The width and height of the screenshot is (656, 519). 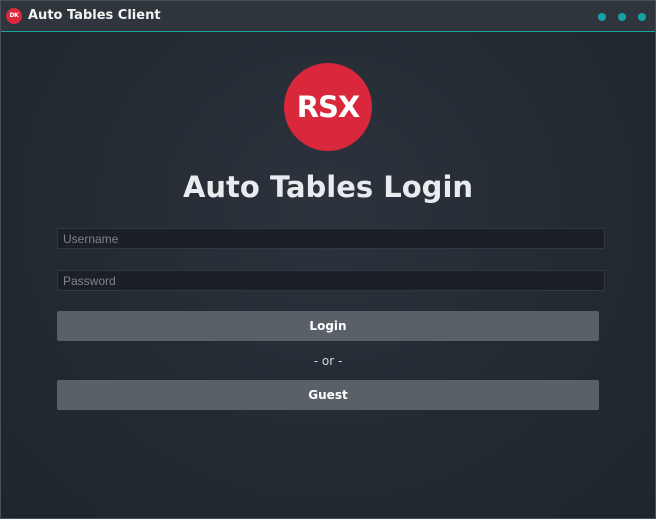 What do you see at coordinates (328, 361) in the screenshot?
I see `or-separator: - or -` at bounding box center [328, 361].